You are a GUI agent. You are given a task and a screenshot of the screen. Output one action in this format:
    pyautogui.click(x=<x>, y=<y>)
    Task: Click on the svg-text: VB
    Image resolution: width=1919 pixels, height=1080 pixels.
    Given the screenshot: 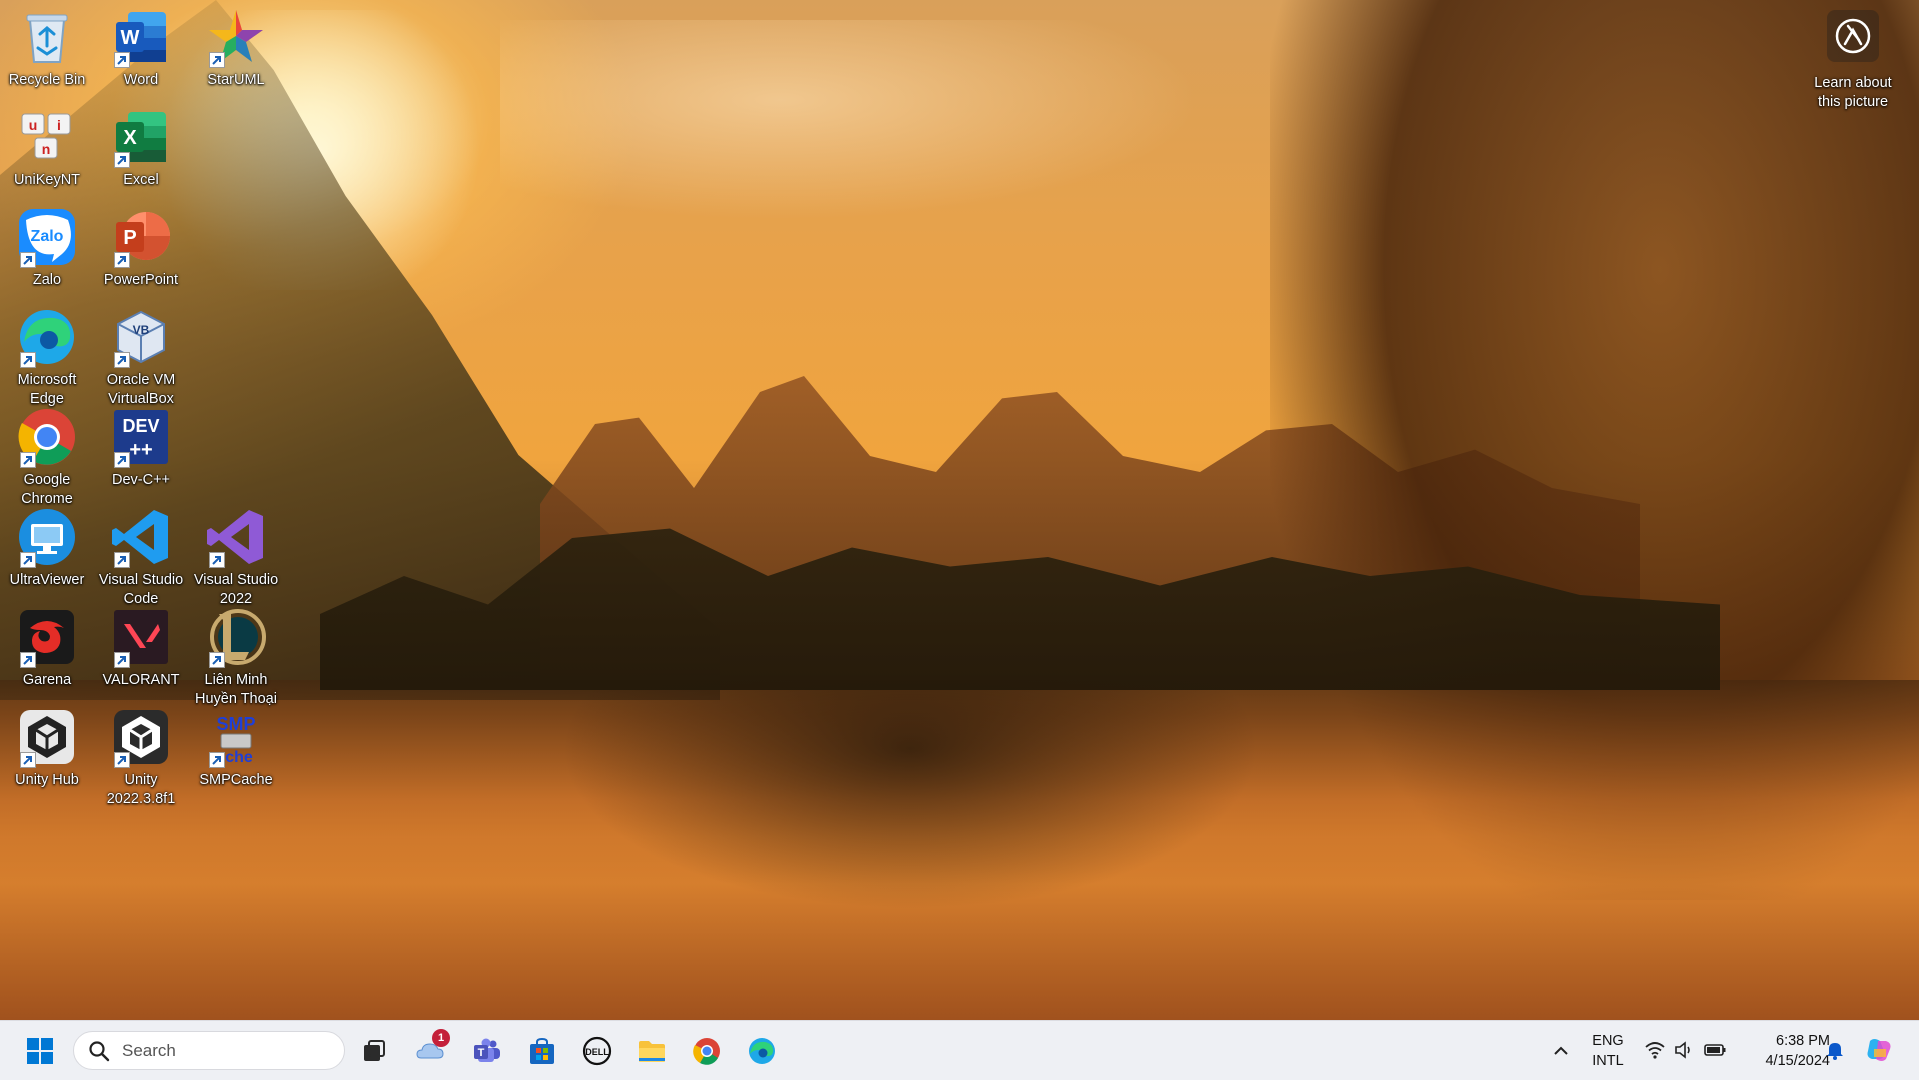 What is the action you would take?
    pyautogui.click(x=141, y=330)
    